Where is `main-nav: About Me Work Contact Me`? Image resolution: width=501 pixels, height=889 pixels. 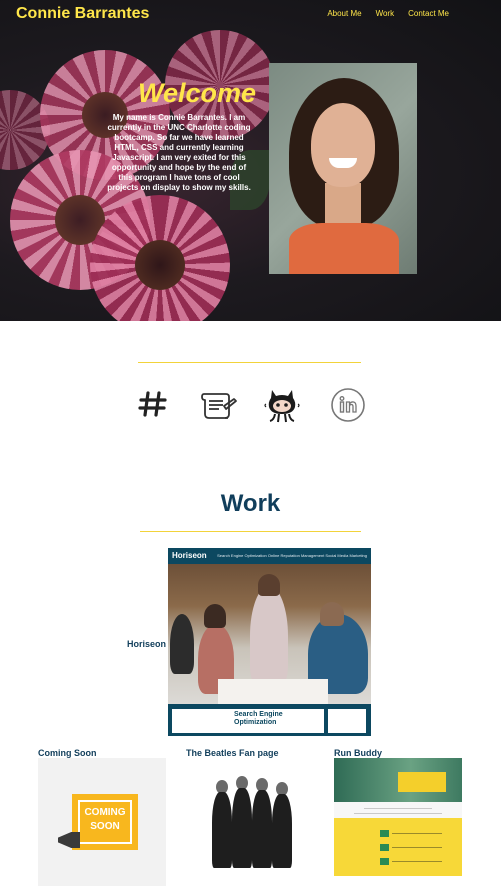 main-nav: About Me Work Contact Me is located at coordinates (388, 13).